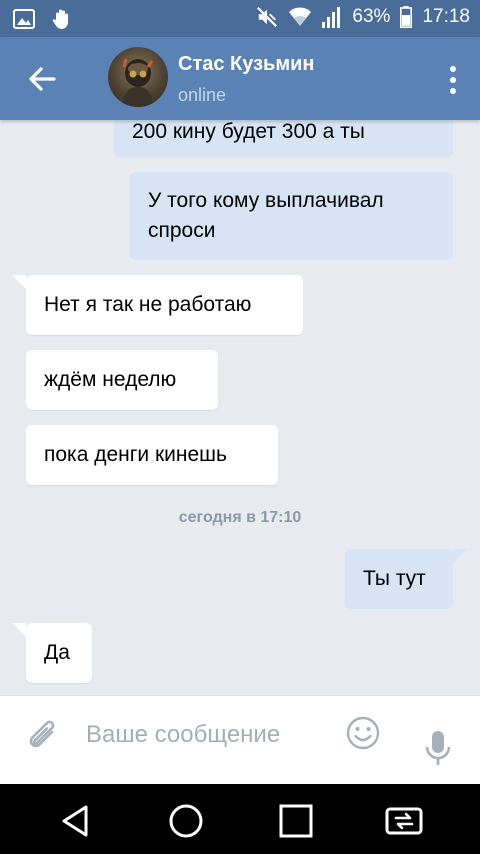 The height and width of the screenshot is (854, 480). I want to click on message-bubble: ждём неделю, so click(122, 380).